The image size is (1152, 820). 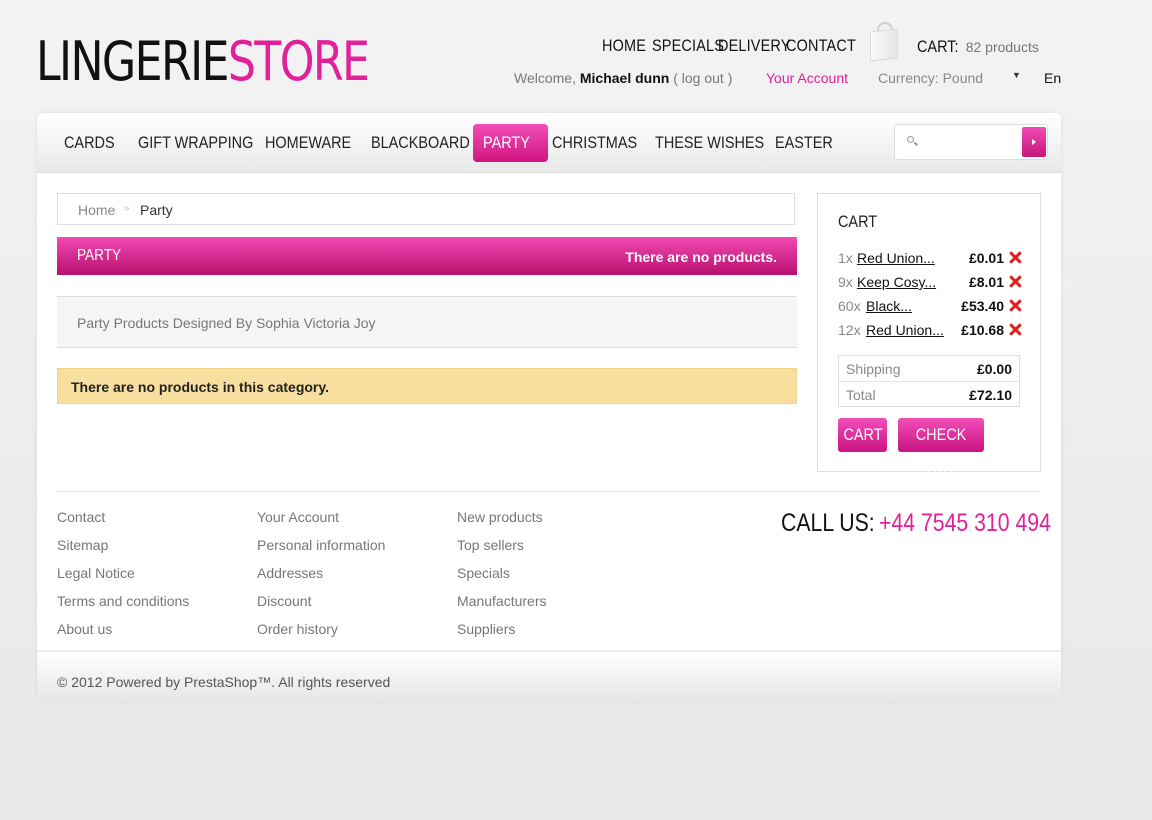 I want to click on top-nav-specials: SPECIALS, so click(x=688, y=46).